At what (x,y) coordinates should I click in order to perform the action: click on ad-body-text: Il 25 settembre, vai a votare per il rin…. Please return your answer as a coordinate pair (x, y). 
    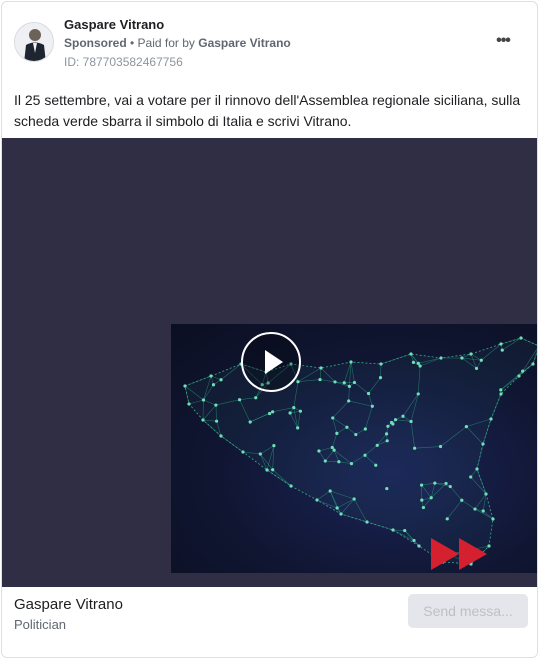
    Looking at the image, I should click on (267, 110).